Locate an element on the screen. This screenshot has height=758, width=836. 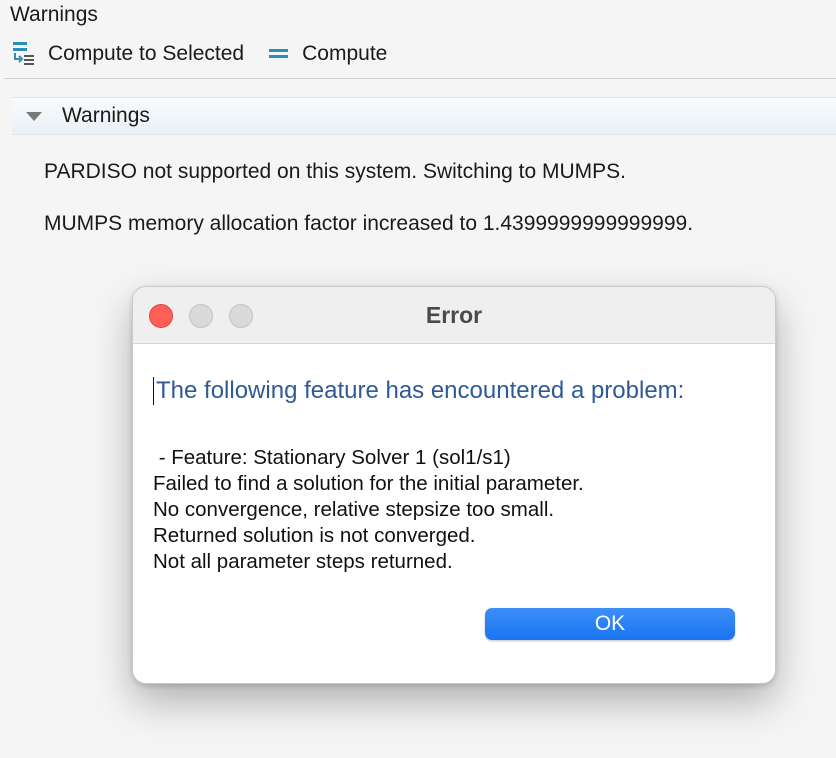
compute-button: Compute is located at coordinates (327, 54).